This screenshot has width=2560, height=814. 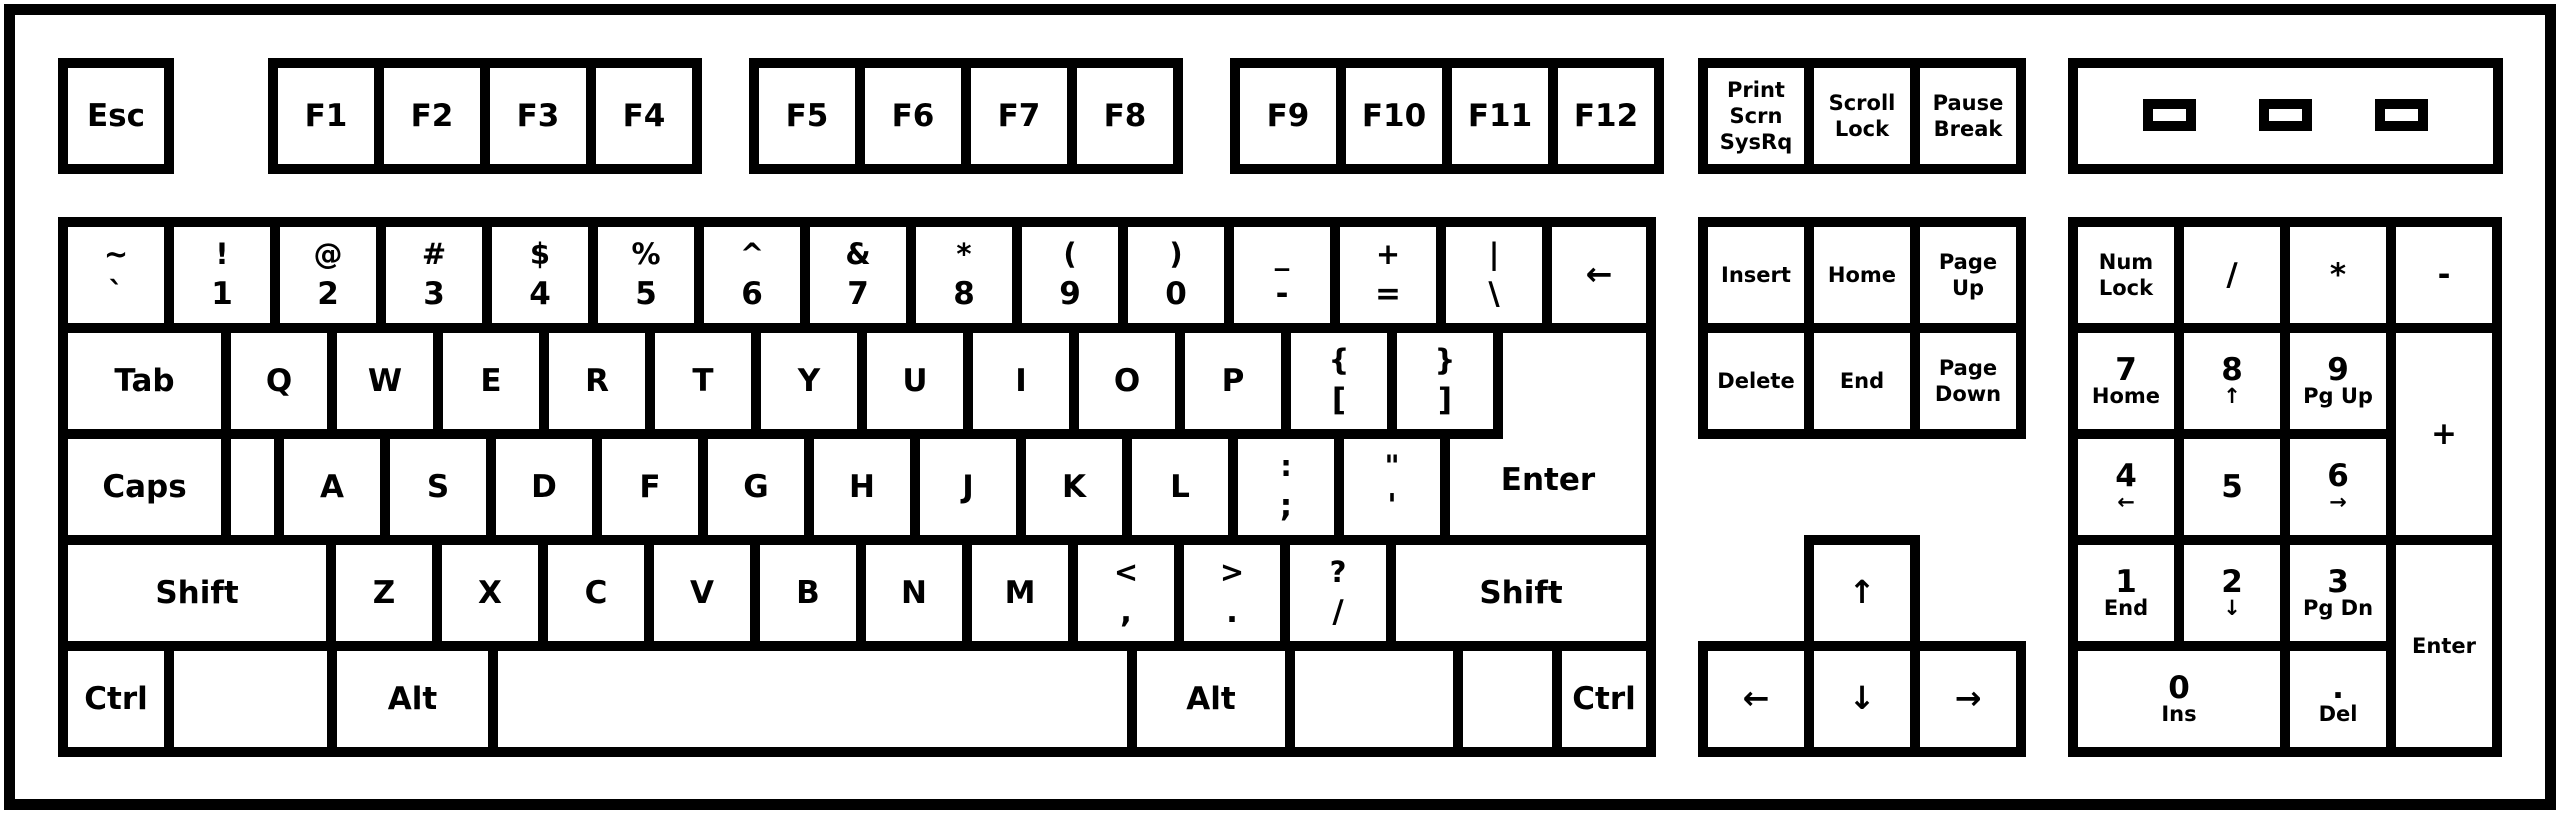 I want to click on numpad-2-key: 2 ↓, so click(x=2232, y=593).